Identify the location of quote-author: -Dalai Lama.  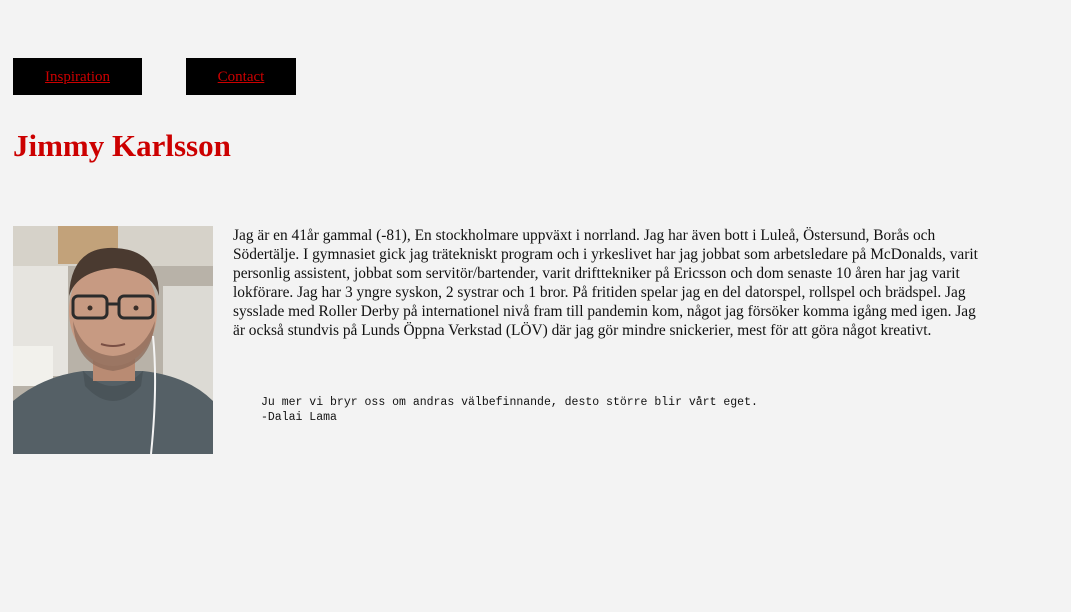
(299, 417).